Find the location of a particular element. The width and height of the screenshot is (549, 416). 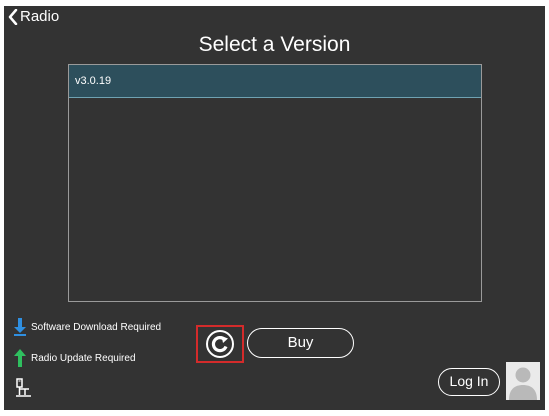

network-icon is located at coordinates (24, 391).